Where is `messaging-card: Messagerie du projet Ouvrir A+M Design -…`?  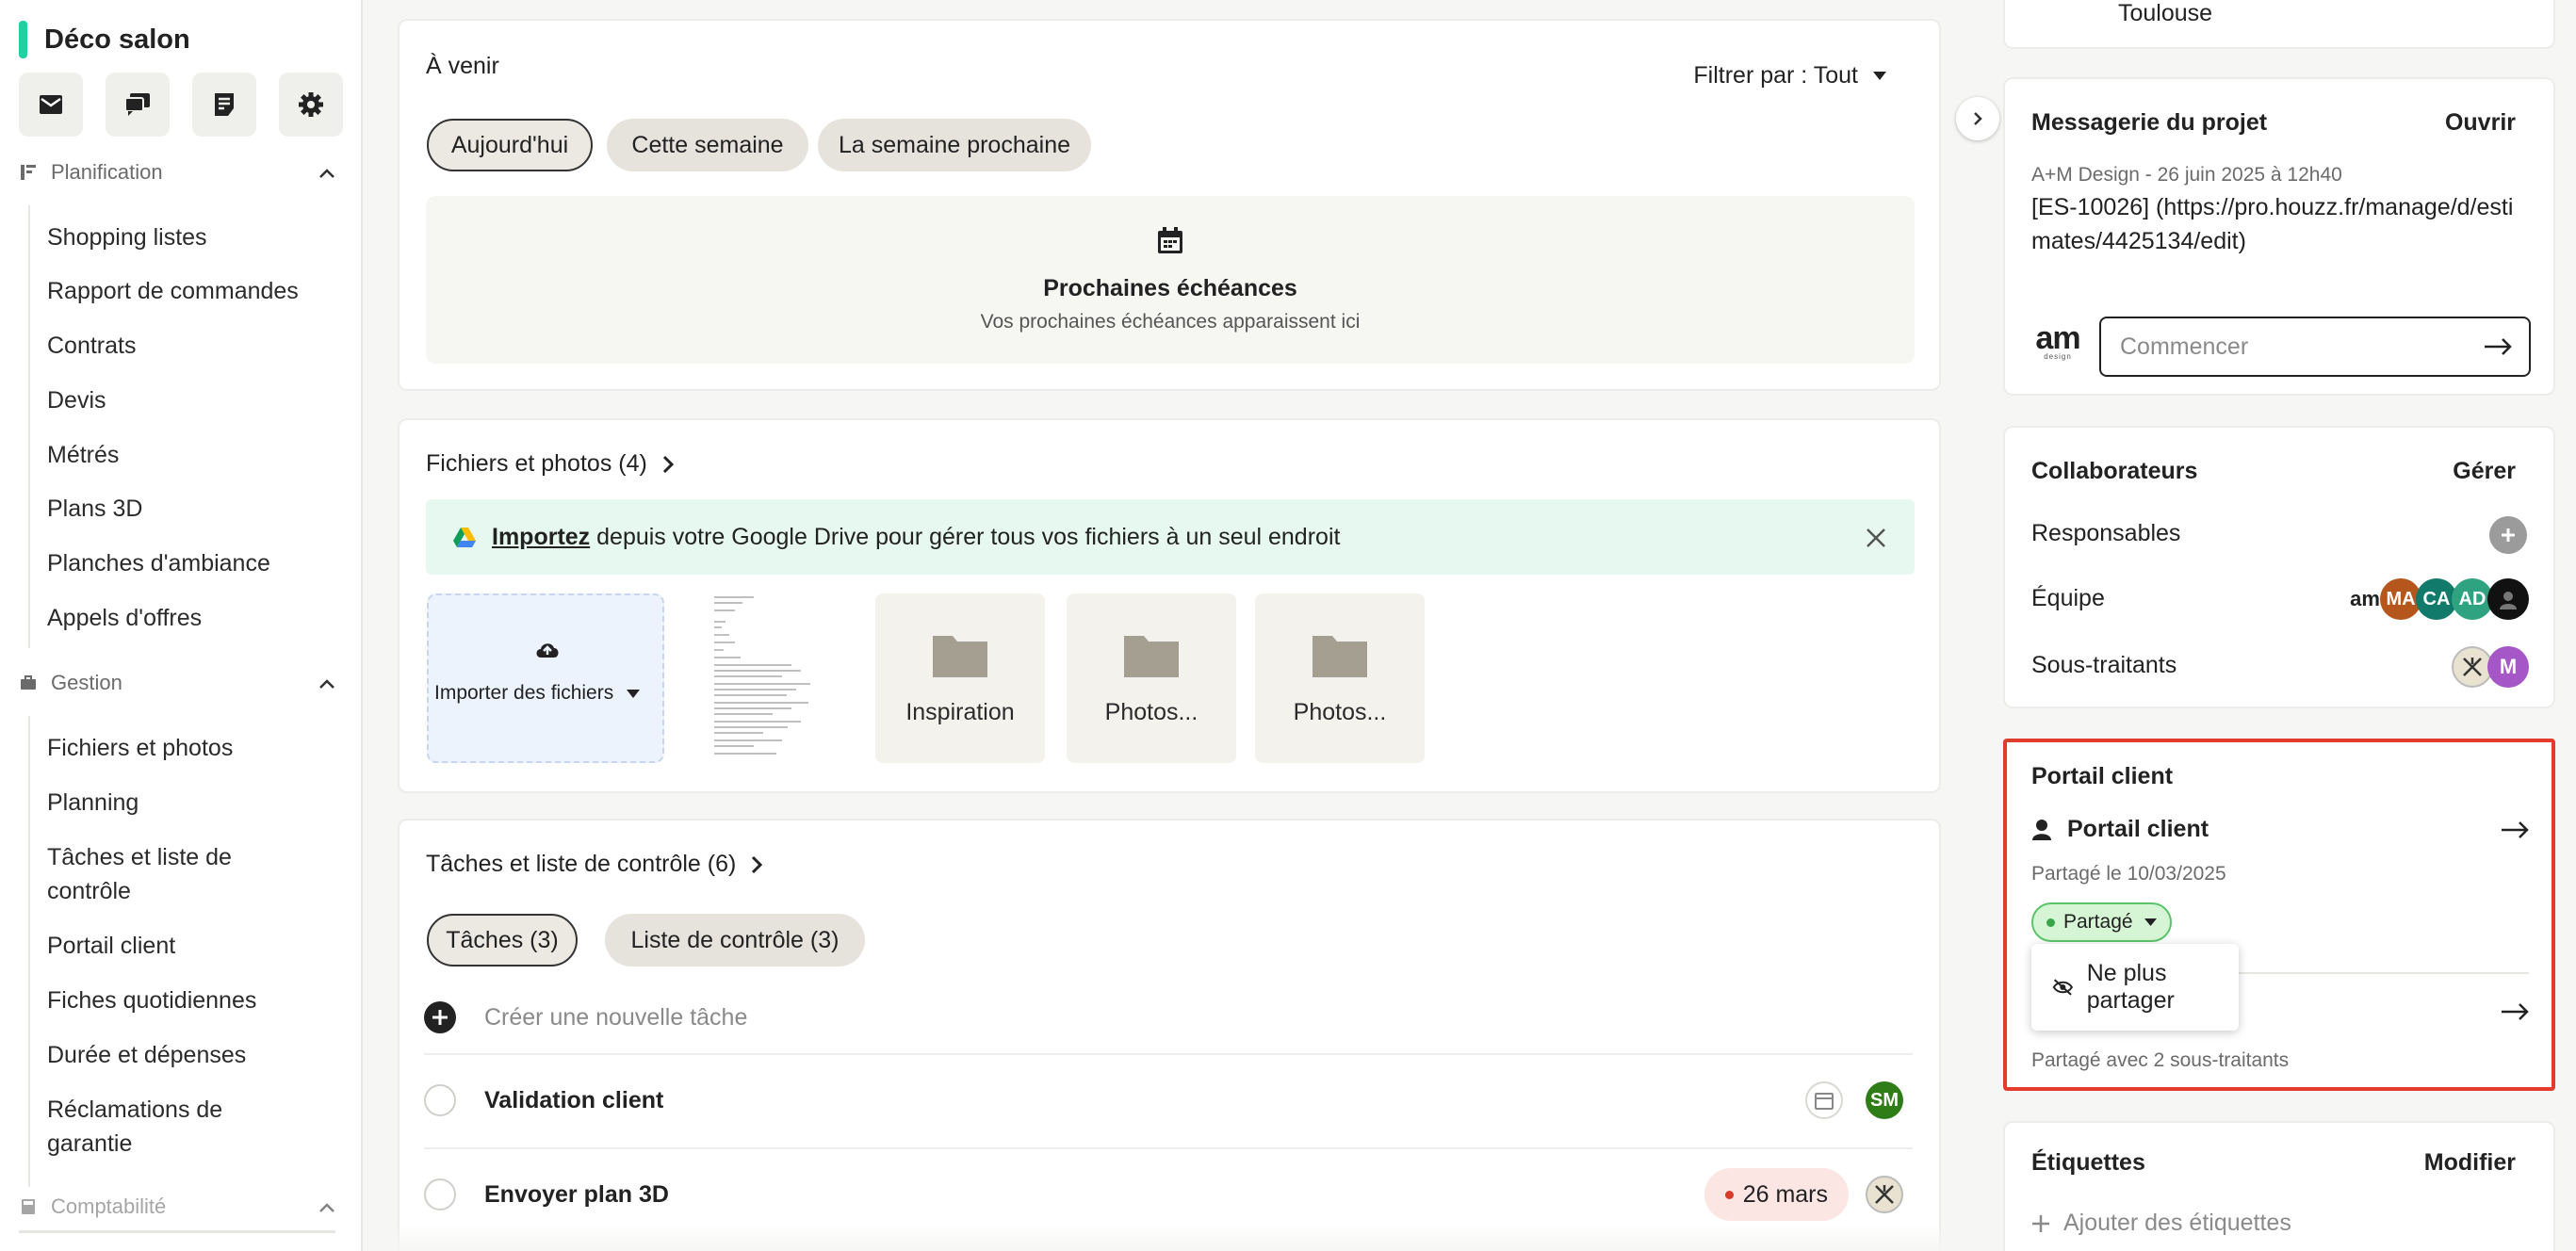 messaging-card: Messagerie du projet Ouvrir A+M Design -… is located at coordinates (2279, 236).